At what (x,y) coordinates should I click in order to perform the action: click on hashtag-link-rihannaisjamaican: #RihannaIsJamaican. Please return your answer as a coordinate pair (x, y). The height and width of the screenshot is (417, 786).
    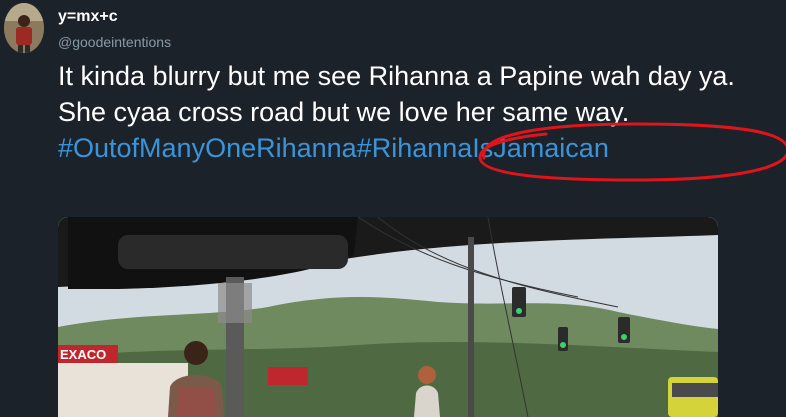
    Looking at the image, I should click on (483, 148).